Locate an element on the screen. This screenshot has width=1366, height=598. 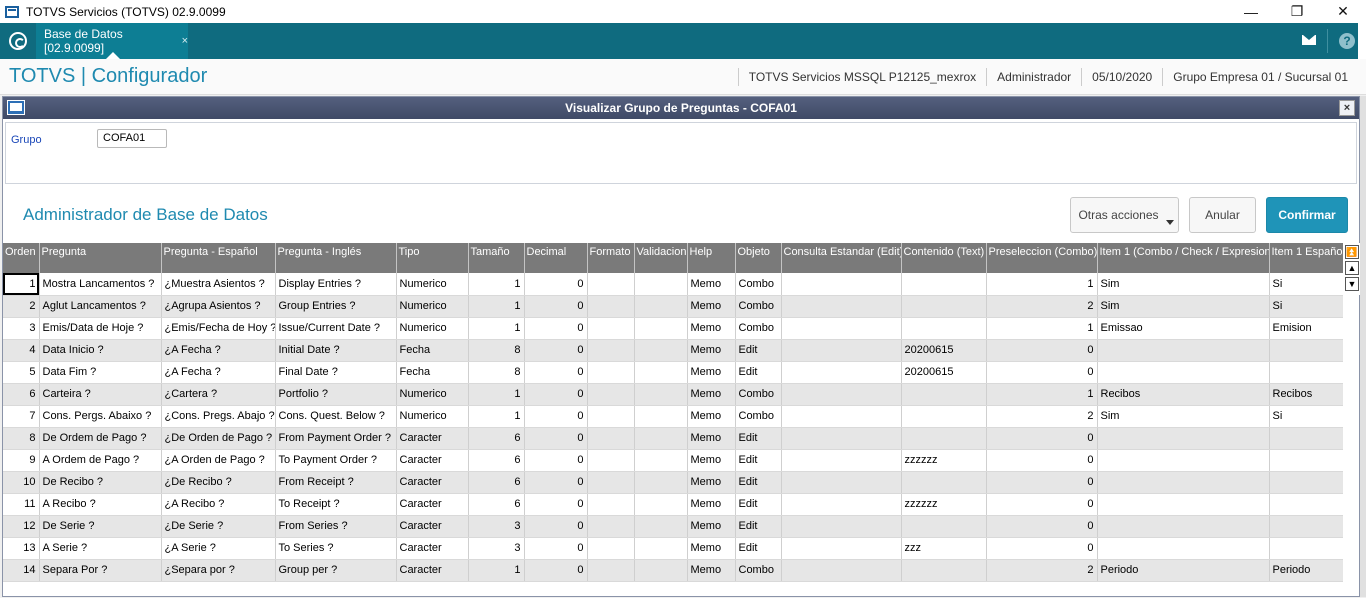
table-cell: 4 is located at coordinates (21, 350).